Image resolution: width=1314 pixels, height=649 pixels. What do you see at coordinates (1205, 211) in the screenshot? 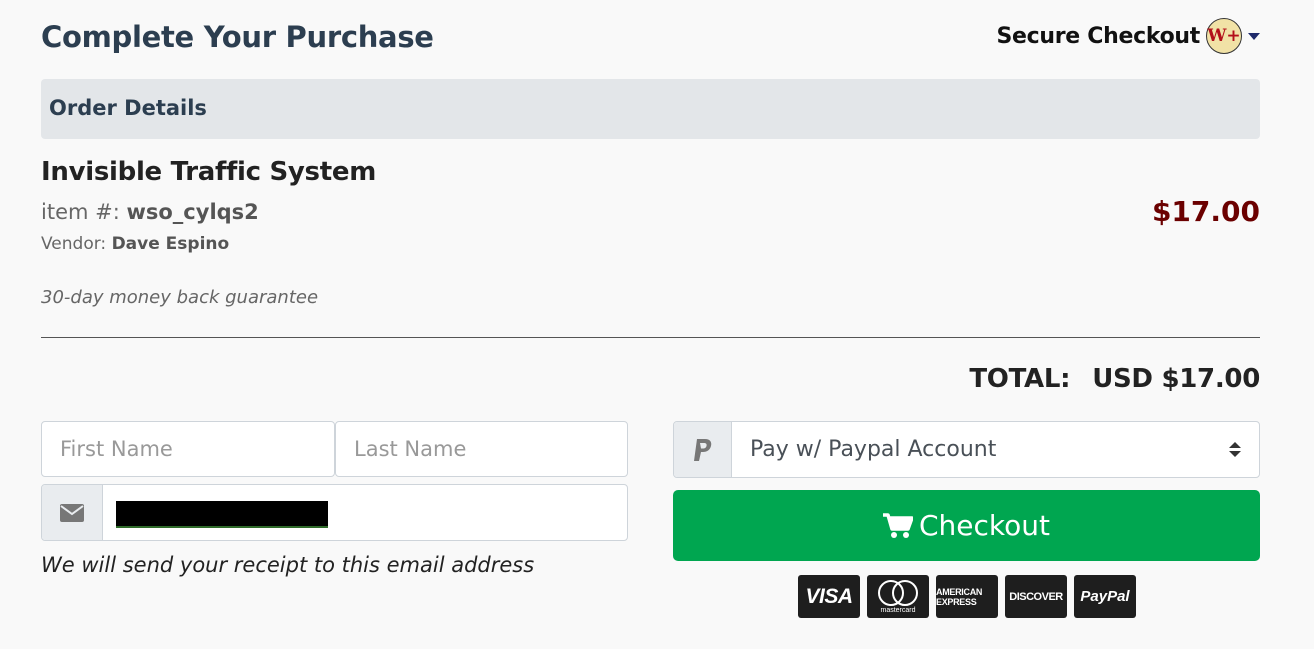
I see `product-price: $17.00` at bounding box center [1205, 211].